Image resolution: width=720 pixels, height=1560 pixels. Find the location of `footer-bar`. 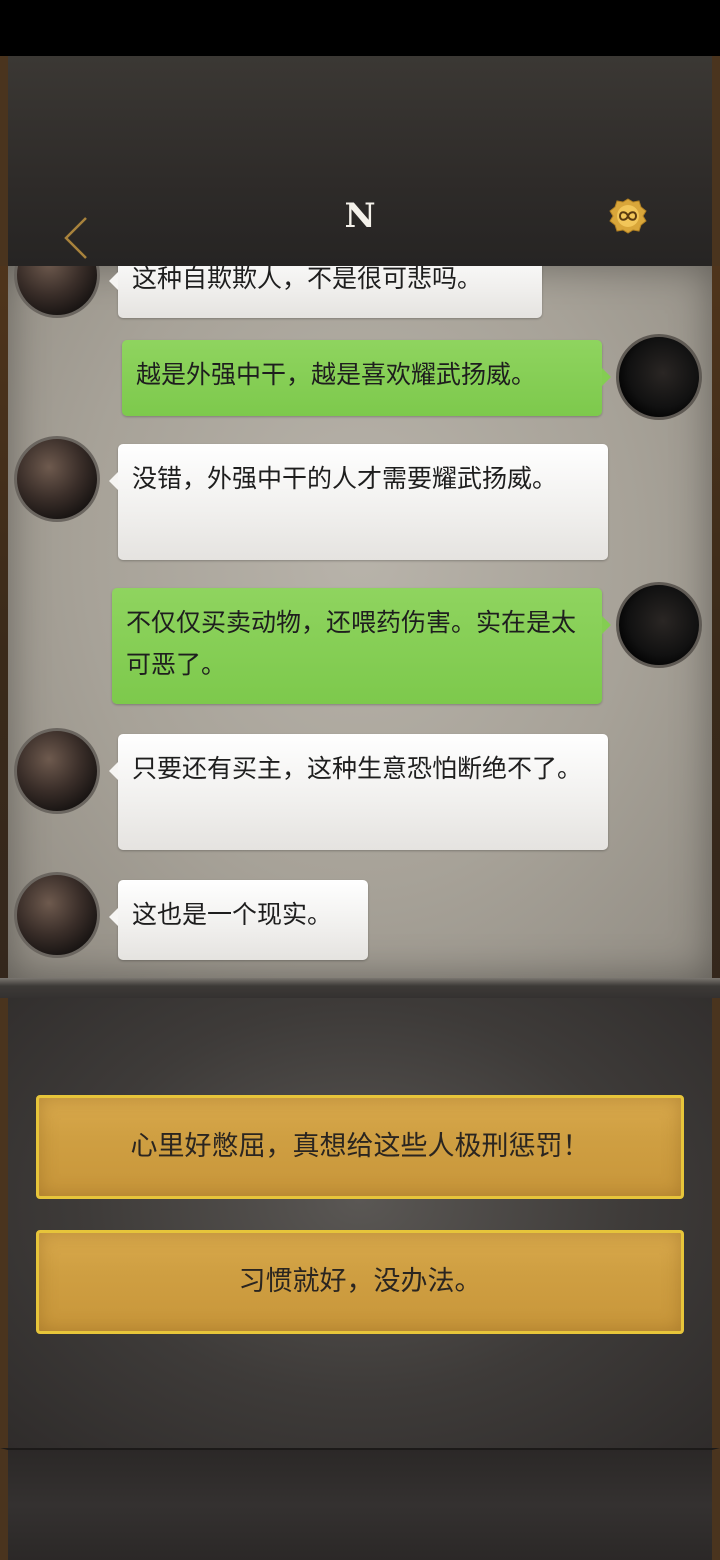

footer-bar is located at coordinates (360, 1504).